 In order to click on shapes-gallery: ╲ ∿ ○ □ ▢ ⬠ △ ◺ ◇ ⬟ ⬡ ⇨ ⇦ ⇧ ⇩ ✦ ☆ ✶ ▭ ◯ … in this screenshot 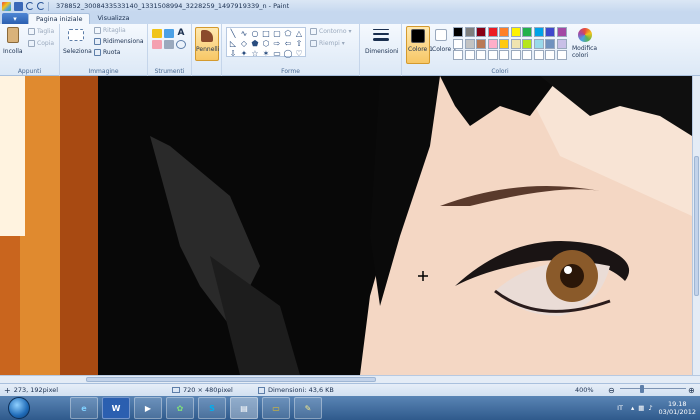, I will do `click(266, 42)`.